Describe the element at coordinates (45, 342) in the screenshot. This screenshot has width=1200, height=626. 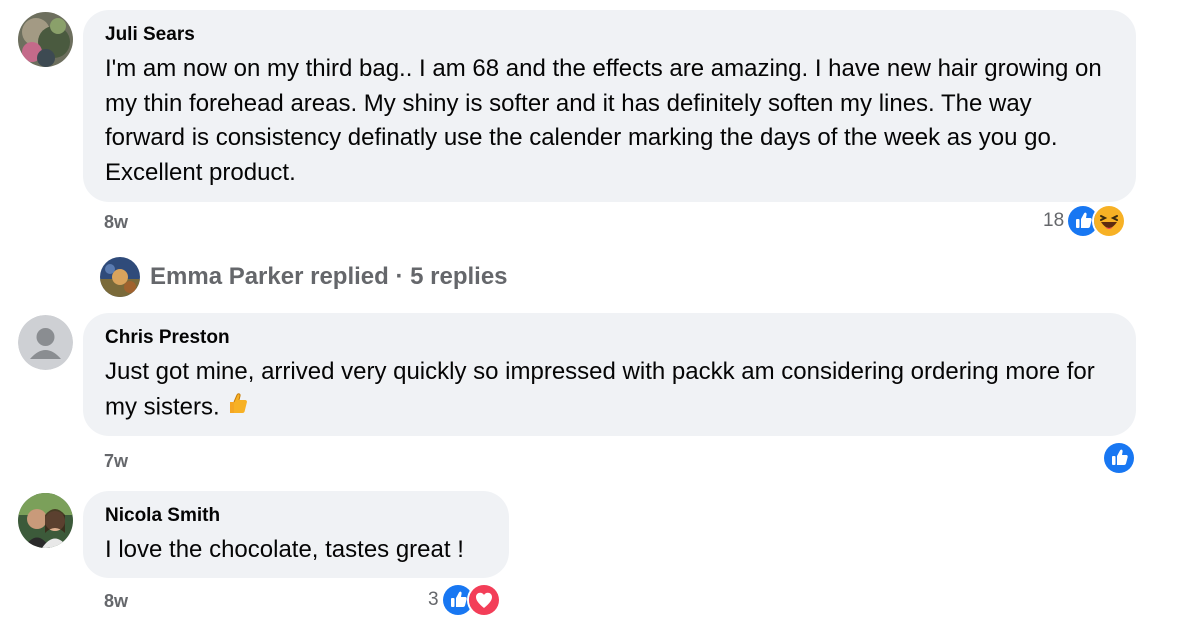
I see `avatar-chris-preston` at that location.